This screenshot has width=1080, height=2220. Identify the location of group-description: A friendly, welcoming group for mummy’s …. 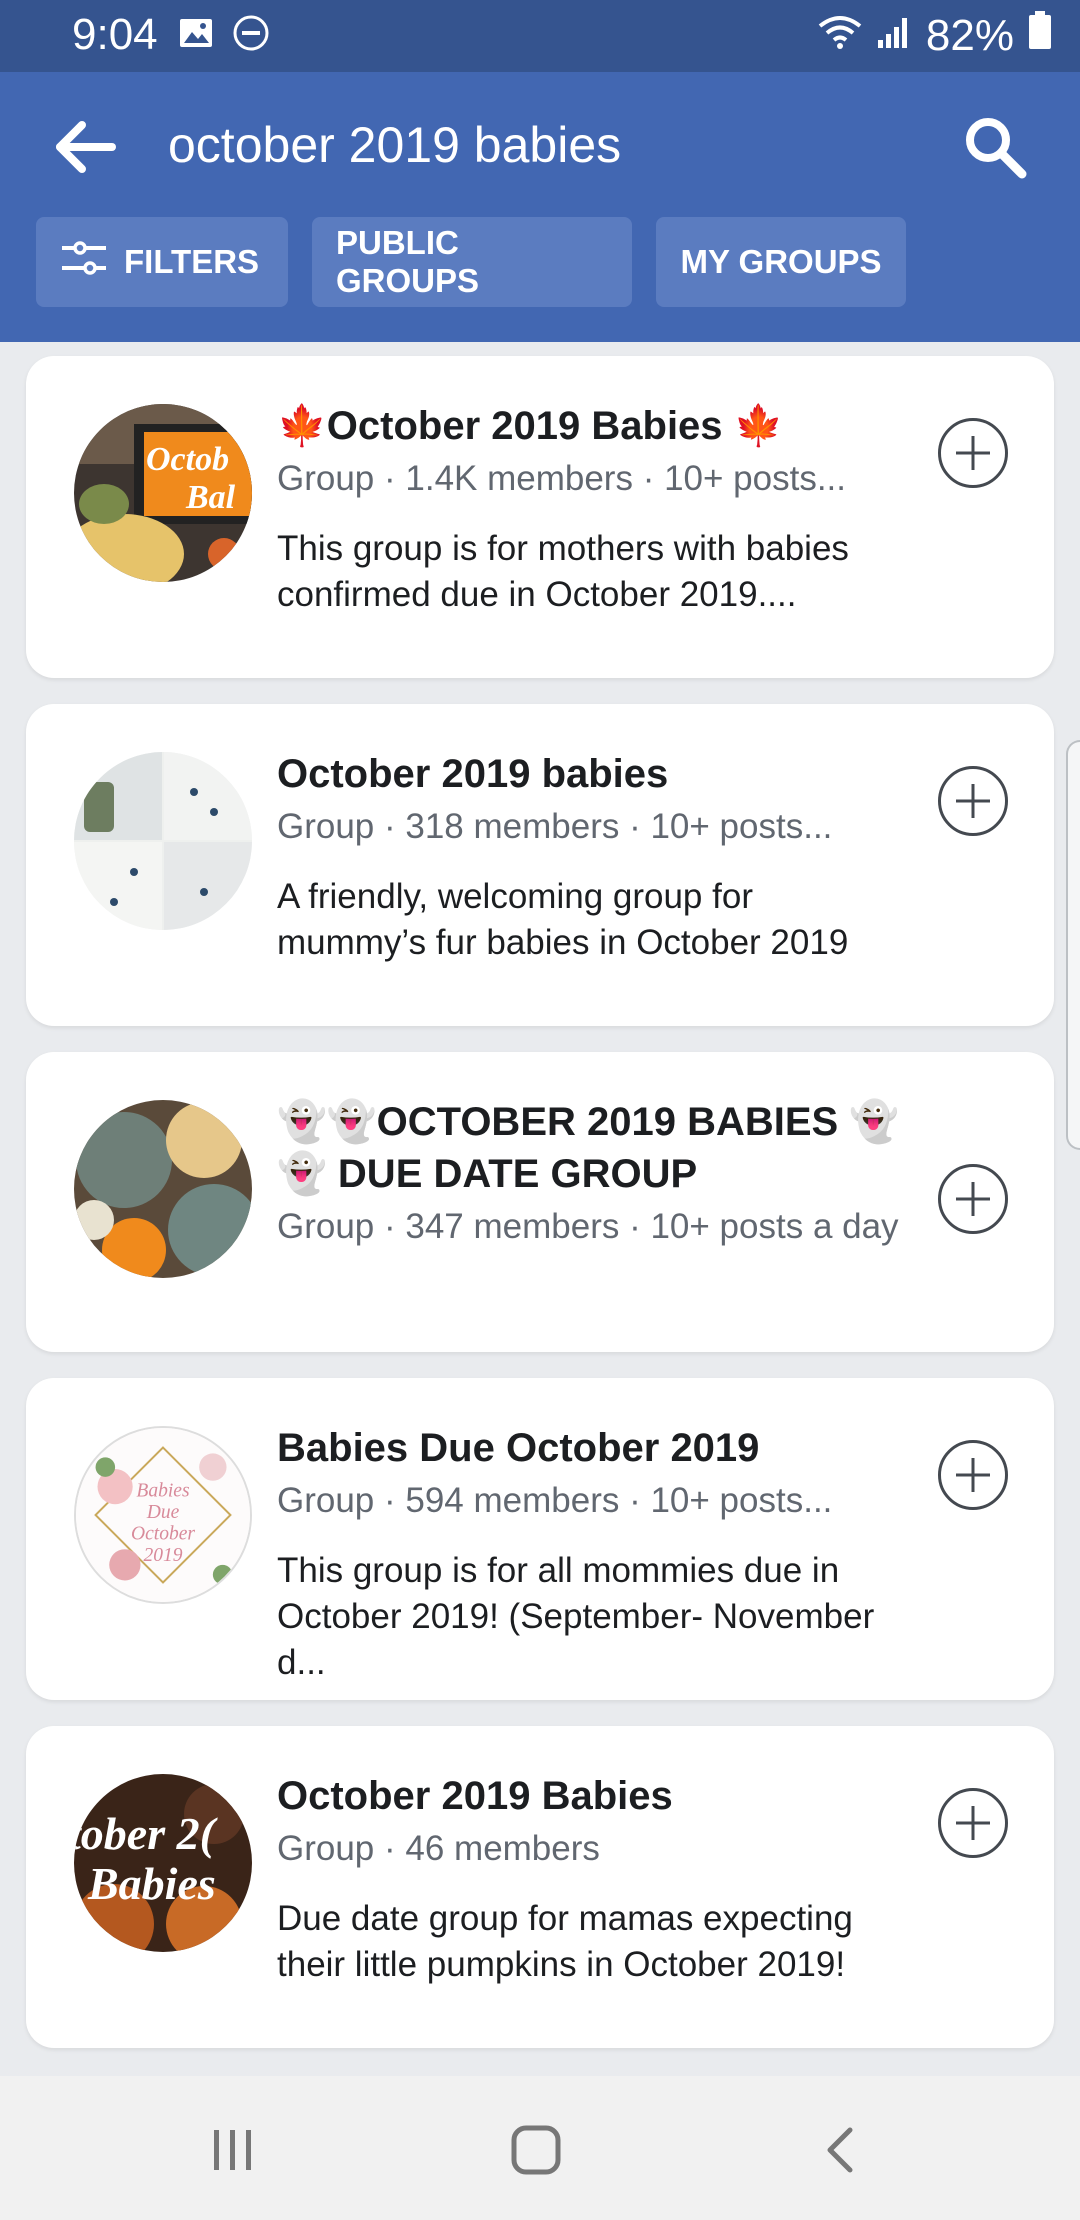
(563, 919).